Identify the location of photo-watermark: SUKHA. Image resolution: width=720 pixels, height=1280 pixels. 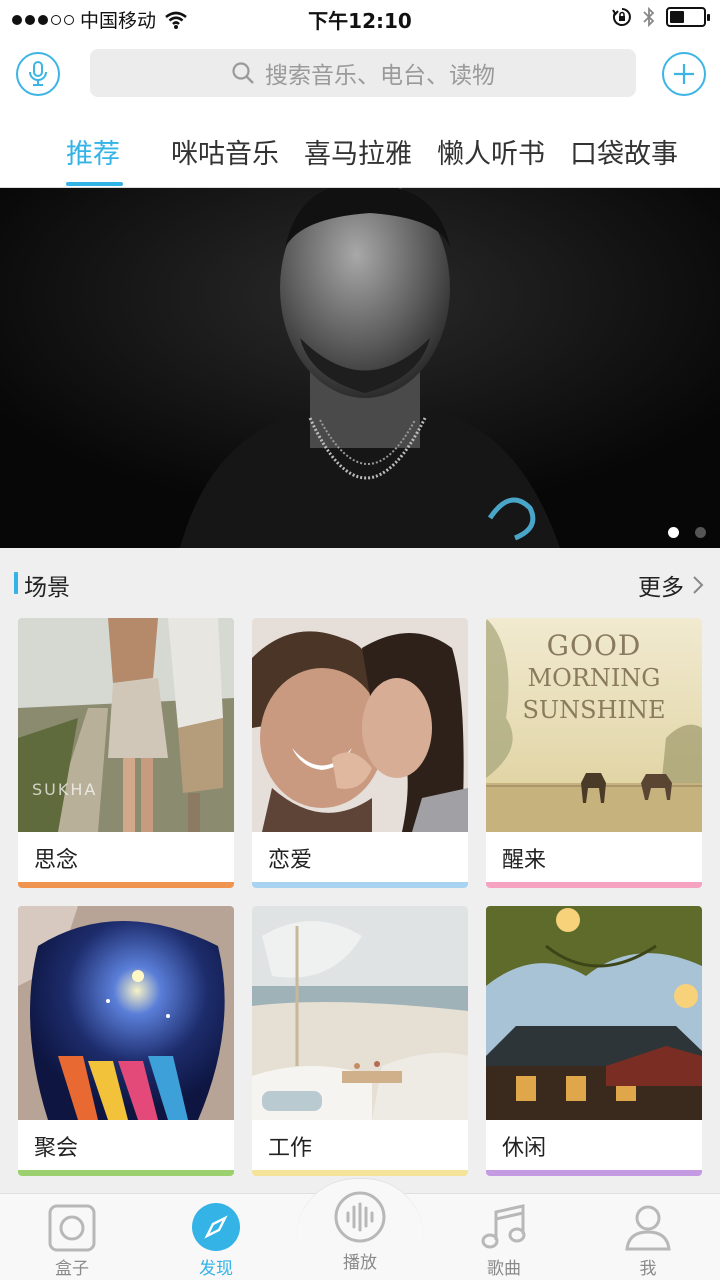
(65, 789).